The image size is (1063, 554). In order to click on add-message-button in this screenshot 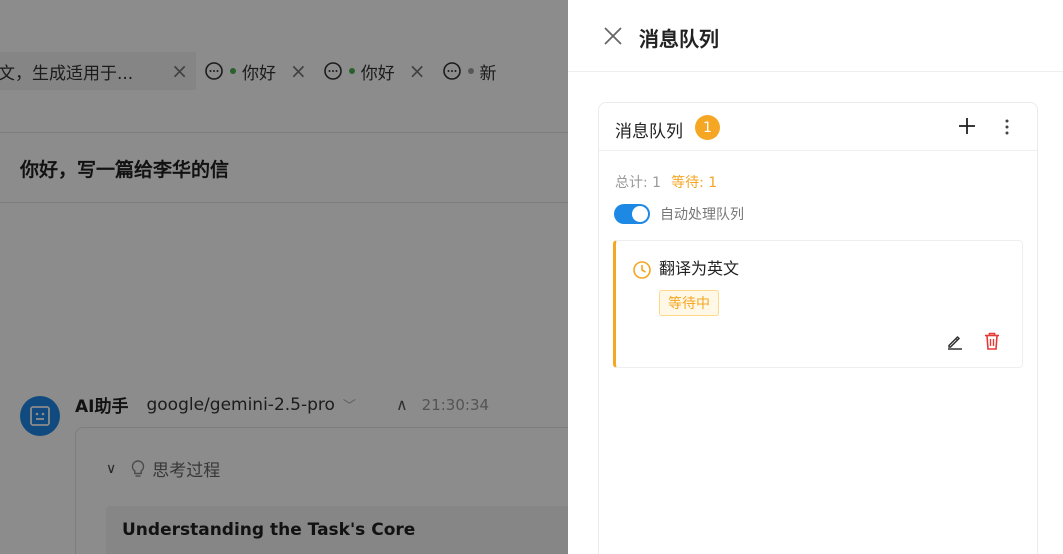, I will do `click(967, 126)`.